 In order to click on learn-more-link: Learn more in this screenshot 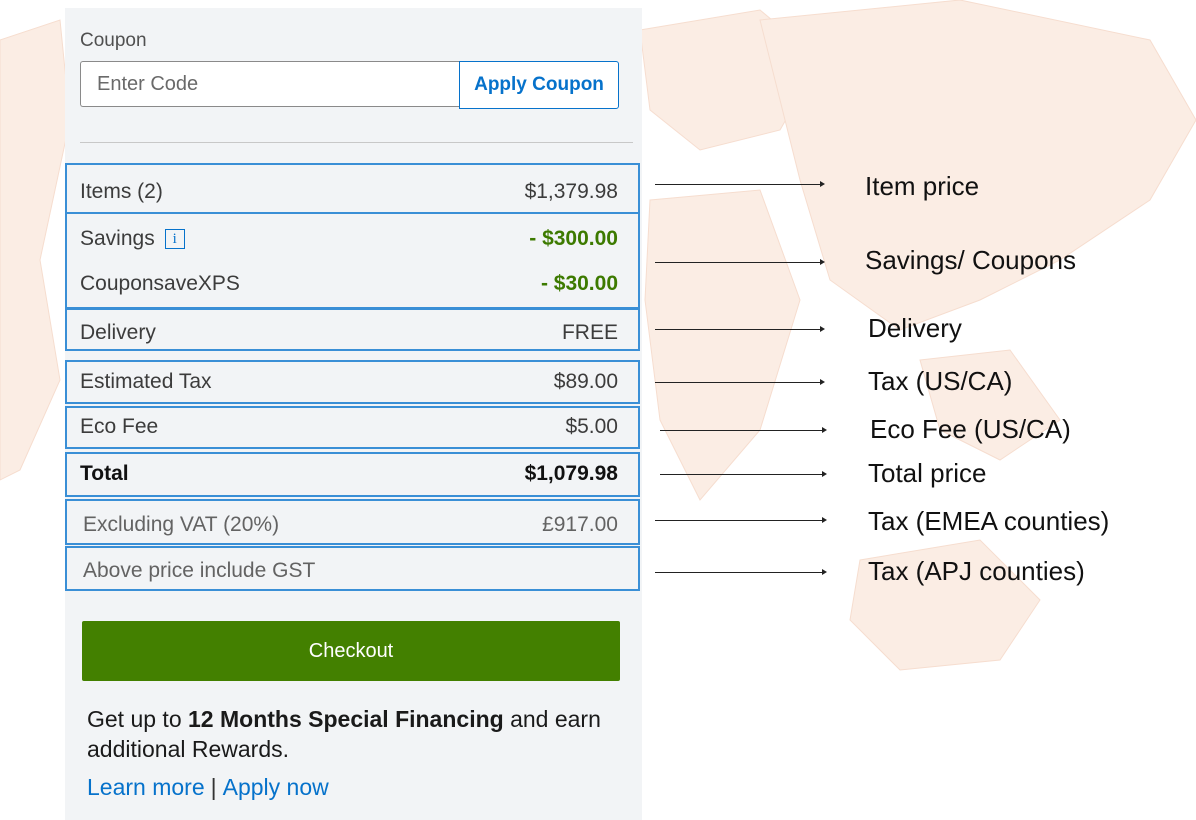, I will do `click(146, 787)`.